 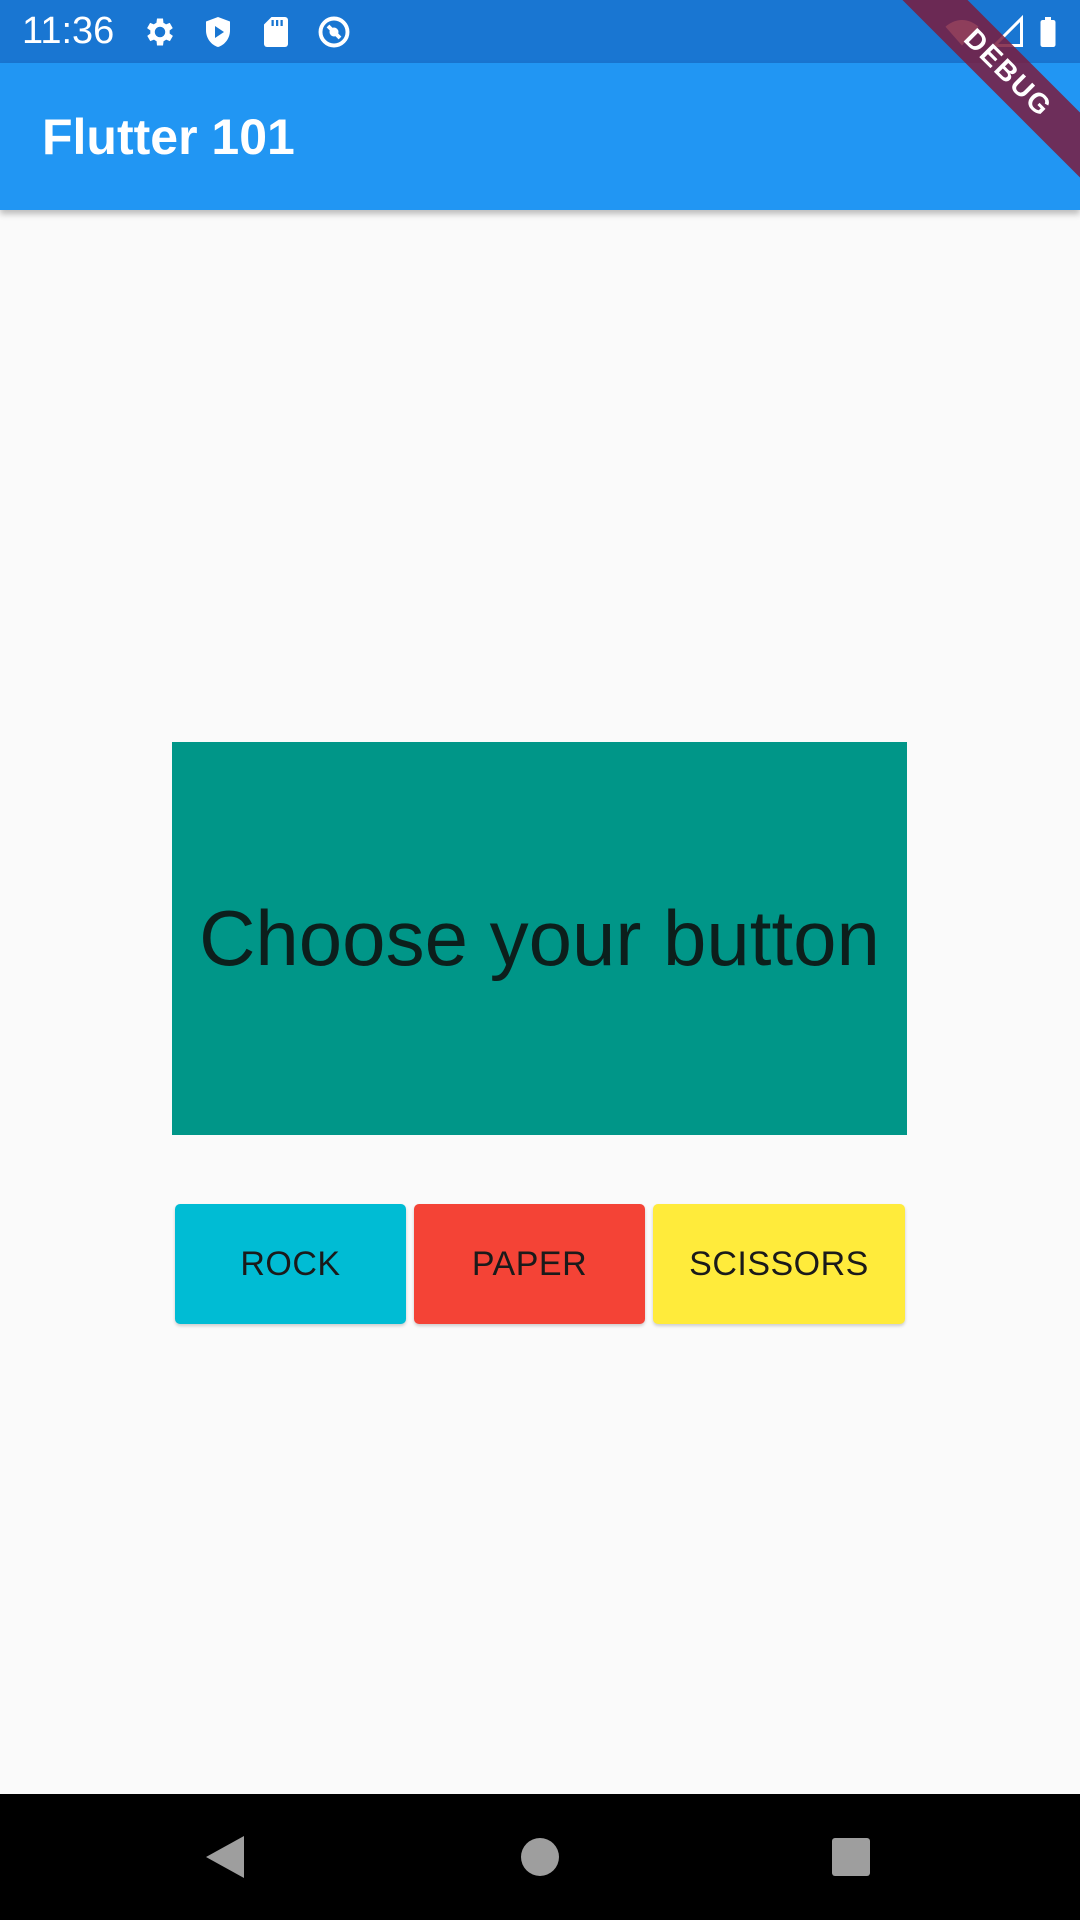 What do you see at coordinates (1048, 32) in the screenshot?
I see `battery-icon` at bounding box center [1048, 32].